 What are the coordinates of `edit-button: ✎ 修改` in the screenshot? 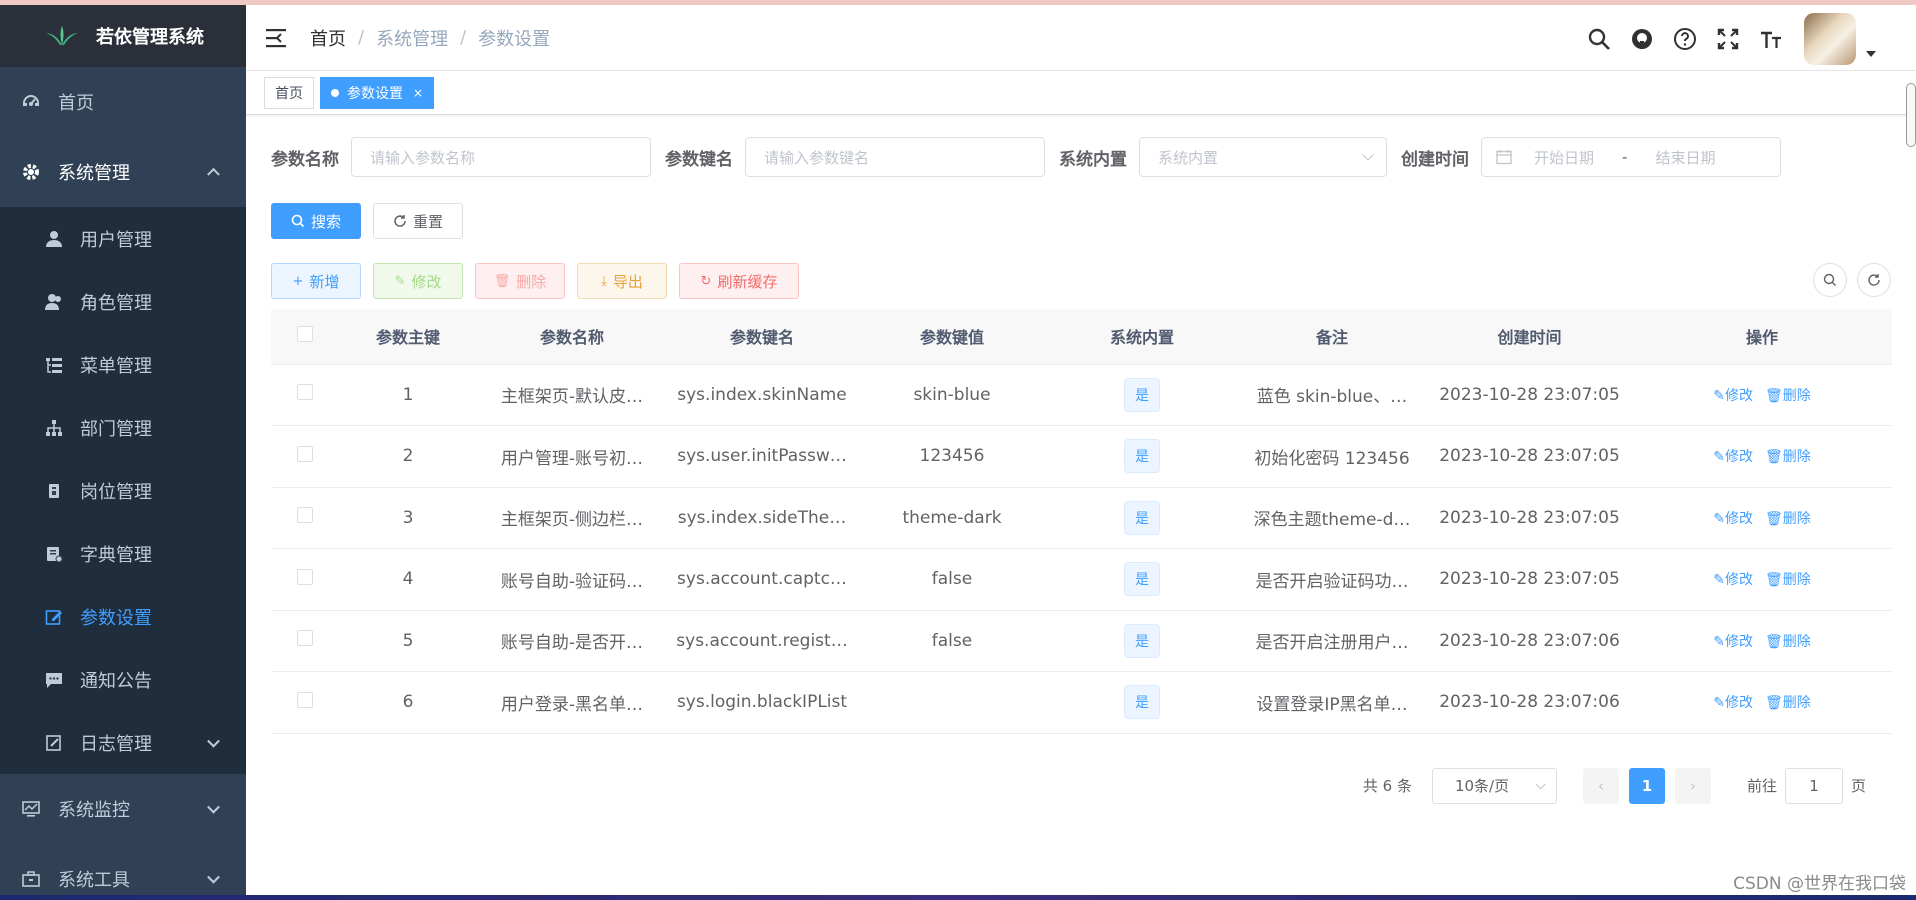 It's located at (418, 281).